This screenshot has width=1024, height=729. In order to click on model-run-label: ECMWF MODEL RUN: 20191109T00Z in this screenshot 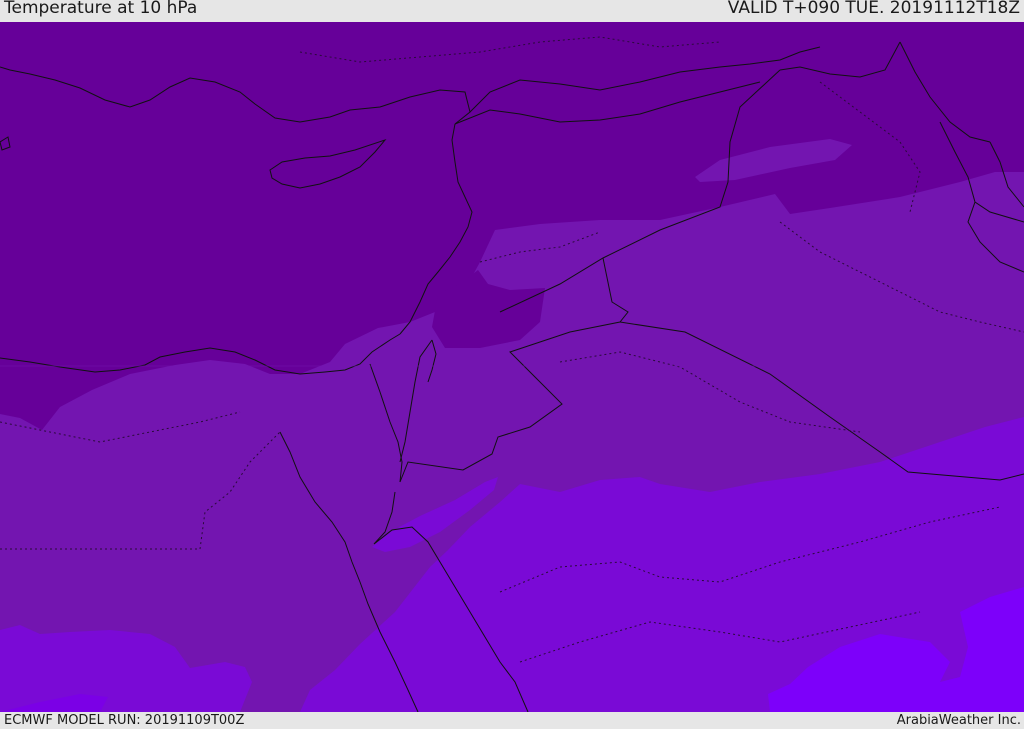, I will do `click(124, 720)`.